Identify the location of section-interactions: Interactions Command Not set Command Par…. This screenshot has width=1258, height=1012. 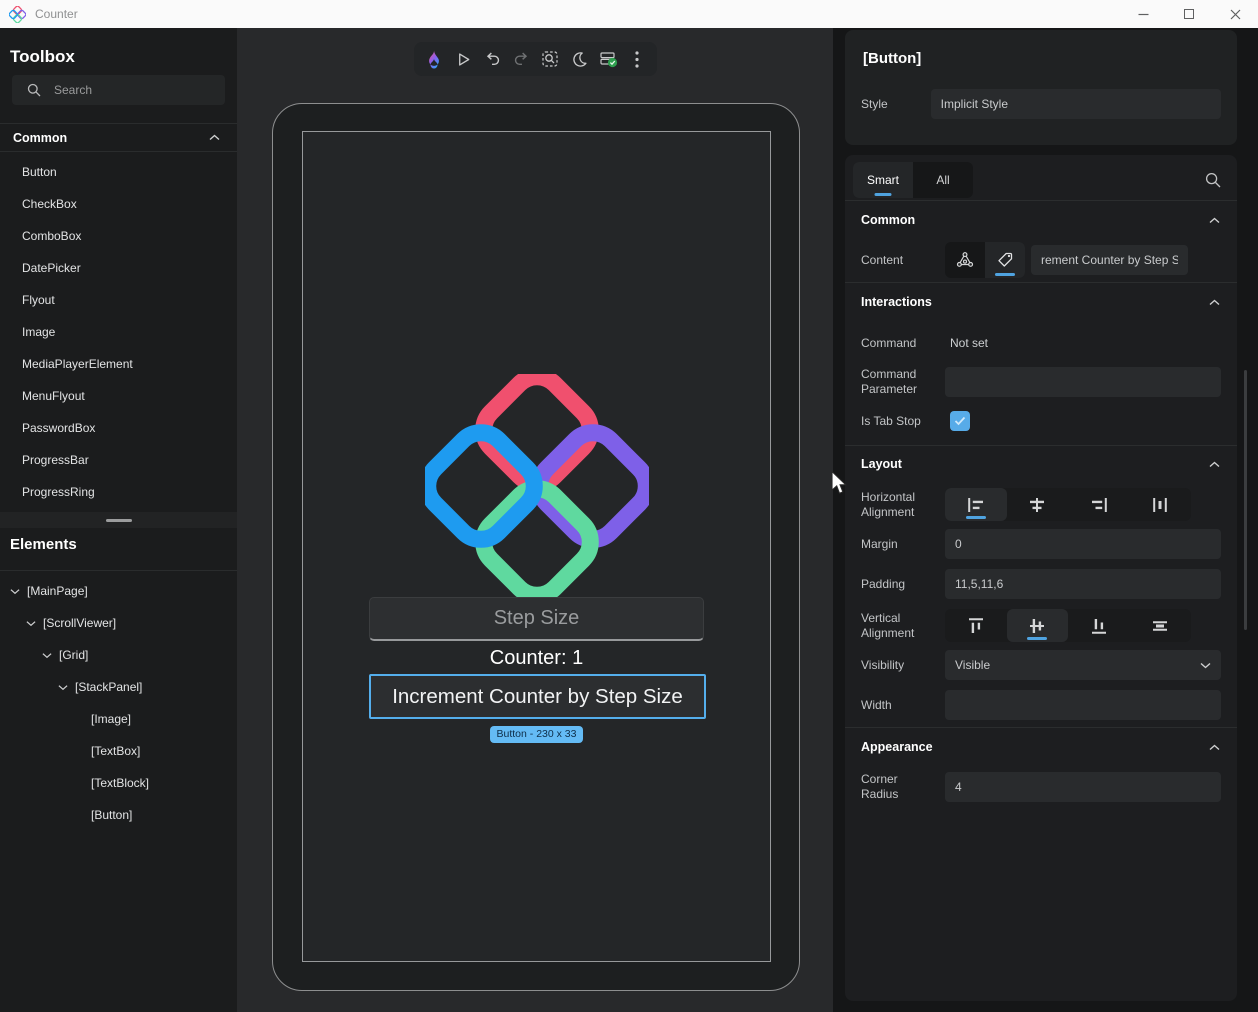
(1041, 363).